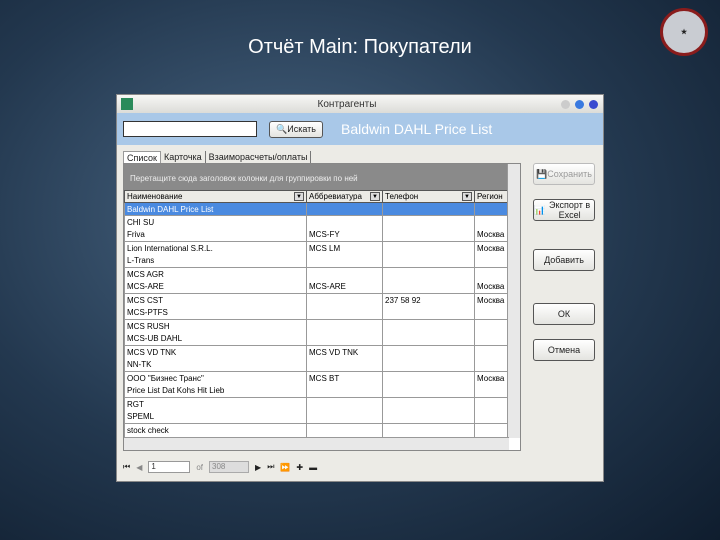 Image resolution: width=720 pixels, height=540 pixels. Describe the element at coordinates (215, 196) in the screenshot. I see `column-header: Наименование ▼` at that location.